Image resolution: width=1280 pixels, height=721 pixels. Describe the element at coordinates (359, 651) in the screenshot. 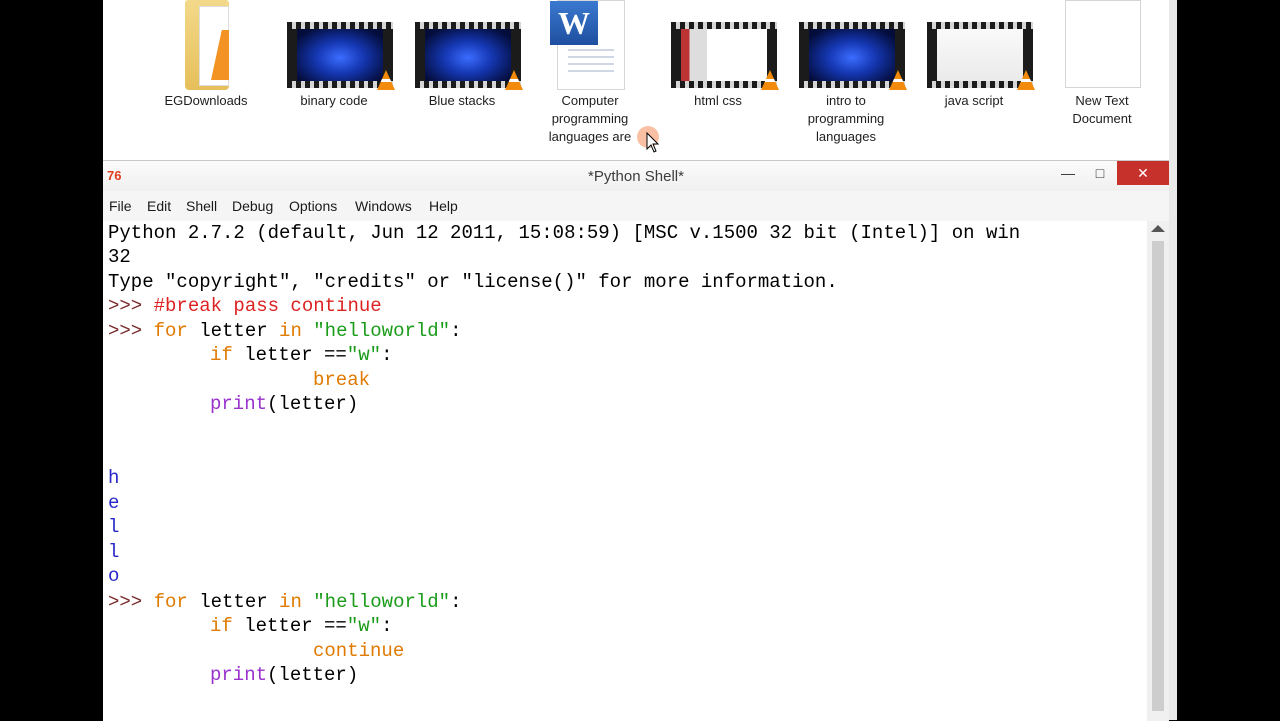

I see `keyword: continue` at that location.